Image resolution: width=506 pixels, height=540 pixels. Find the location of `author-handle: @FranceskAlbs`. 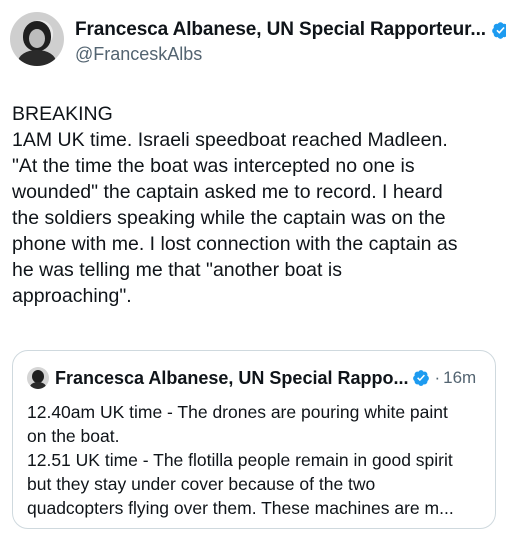

author-handle: @FranceskAlbs is located at coordinates (290, 54).